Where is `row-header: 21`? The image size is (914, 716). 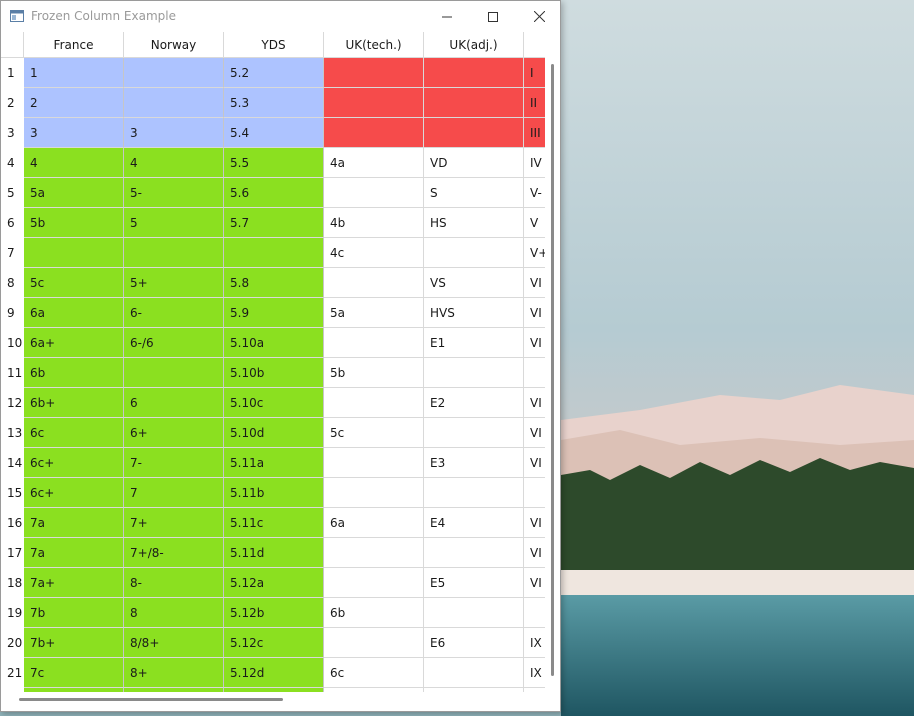
row-header: 21 is located at coordinates (12, 673).